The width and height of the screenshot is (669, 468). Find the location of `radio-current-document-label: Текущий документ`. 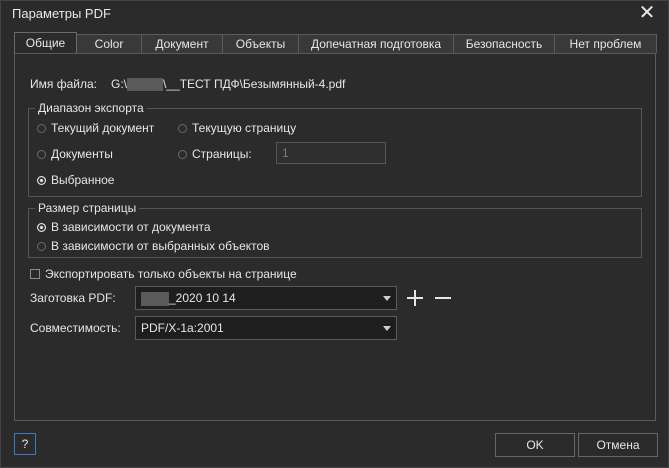

radio-current-document-label: Текущий документ is located at coordinates (103, 128).